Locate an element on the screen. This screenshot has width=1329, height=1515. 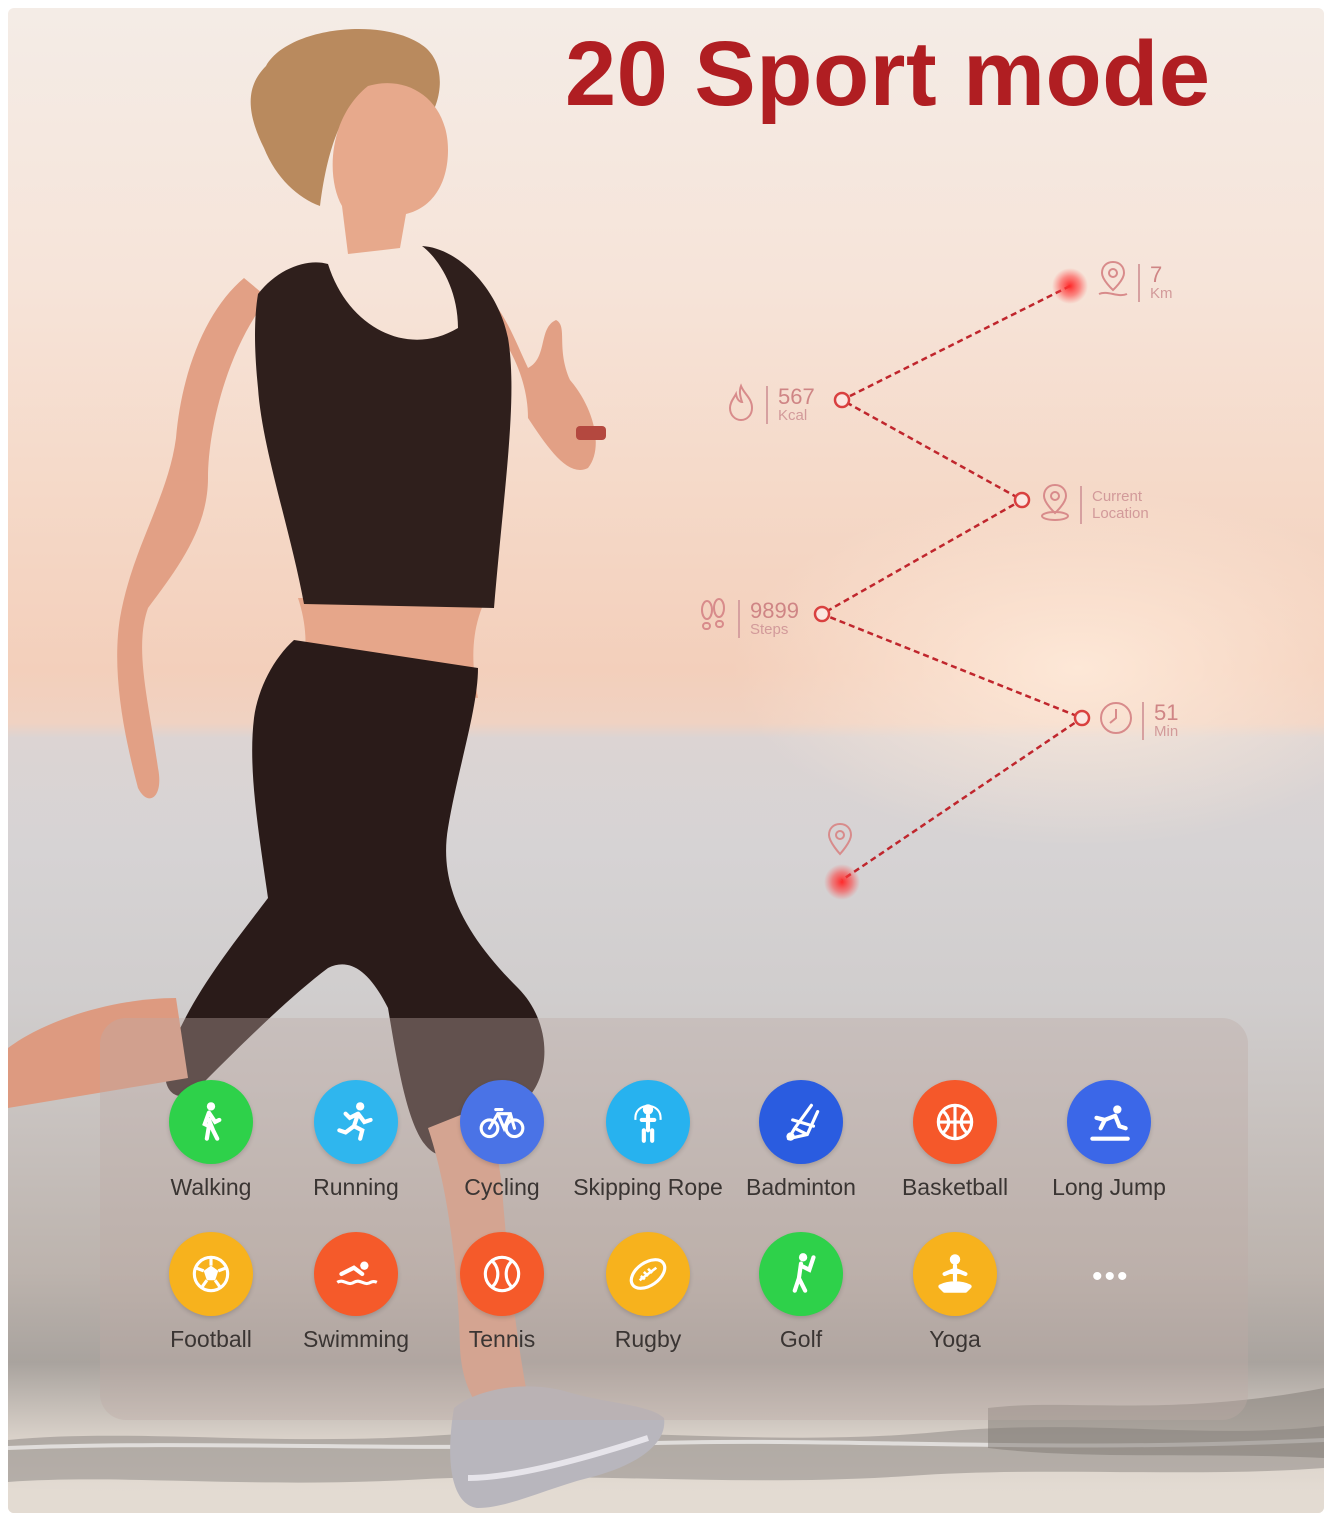
sport-mode-label: Golf is located at coordinates (801, 1339).